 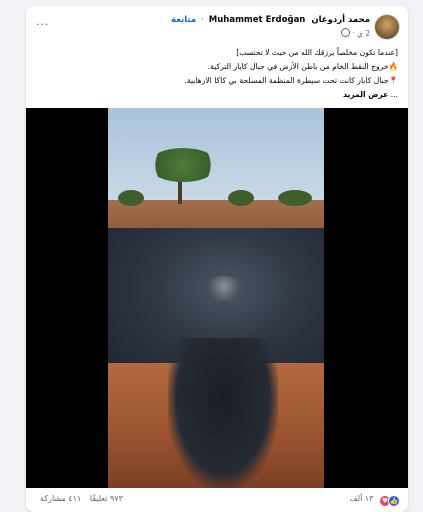 What do you see at coordinates (345, 32) in the screenshot?
I see `globe-icon` at bounding box center [345, 32].